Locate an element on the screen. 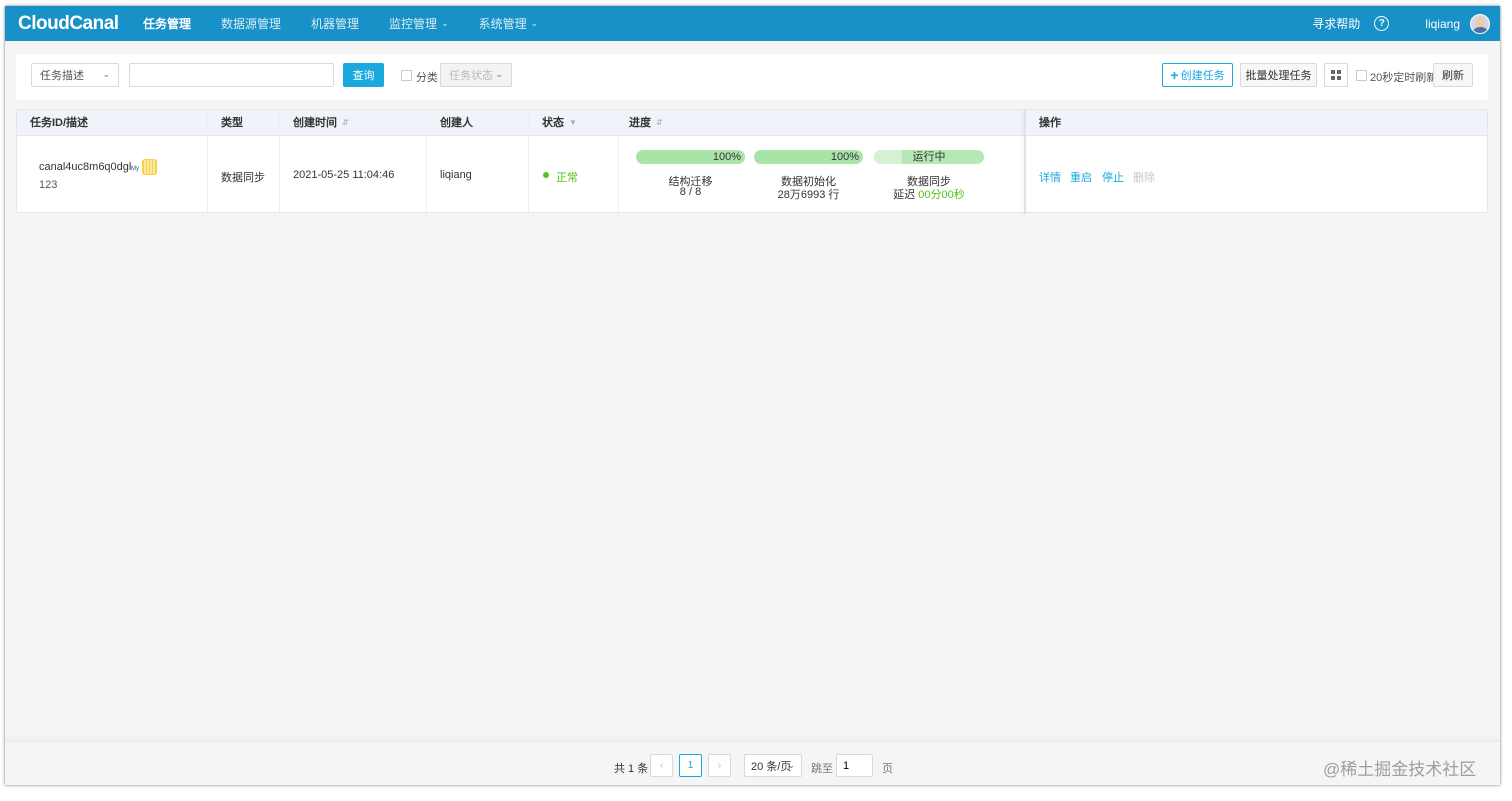 This screenshot has height=801, width=1512. nav-menu: 任务管理 数据源管理 机器管理 监控管理 ⌄ 系统管理 ⌄ is located at coordinates (355, 23).